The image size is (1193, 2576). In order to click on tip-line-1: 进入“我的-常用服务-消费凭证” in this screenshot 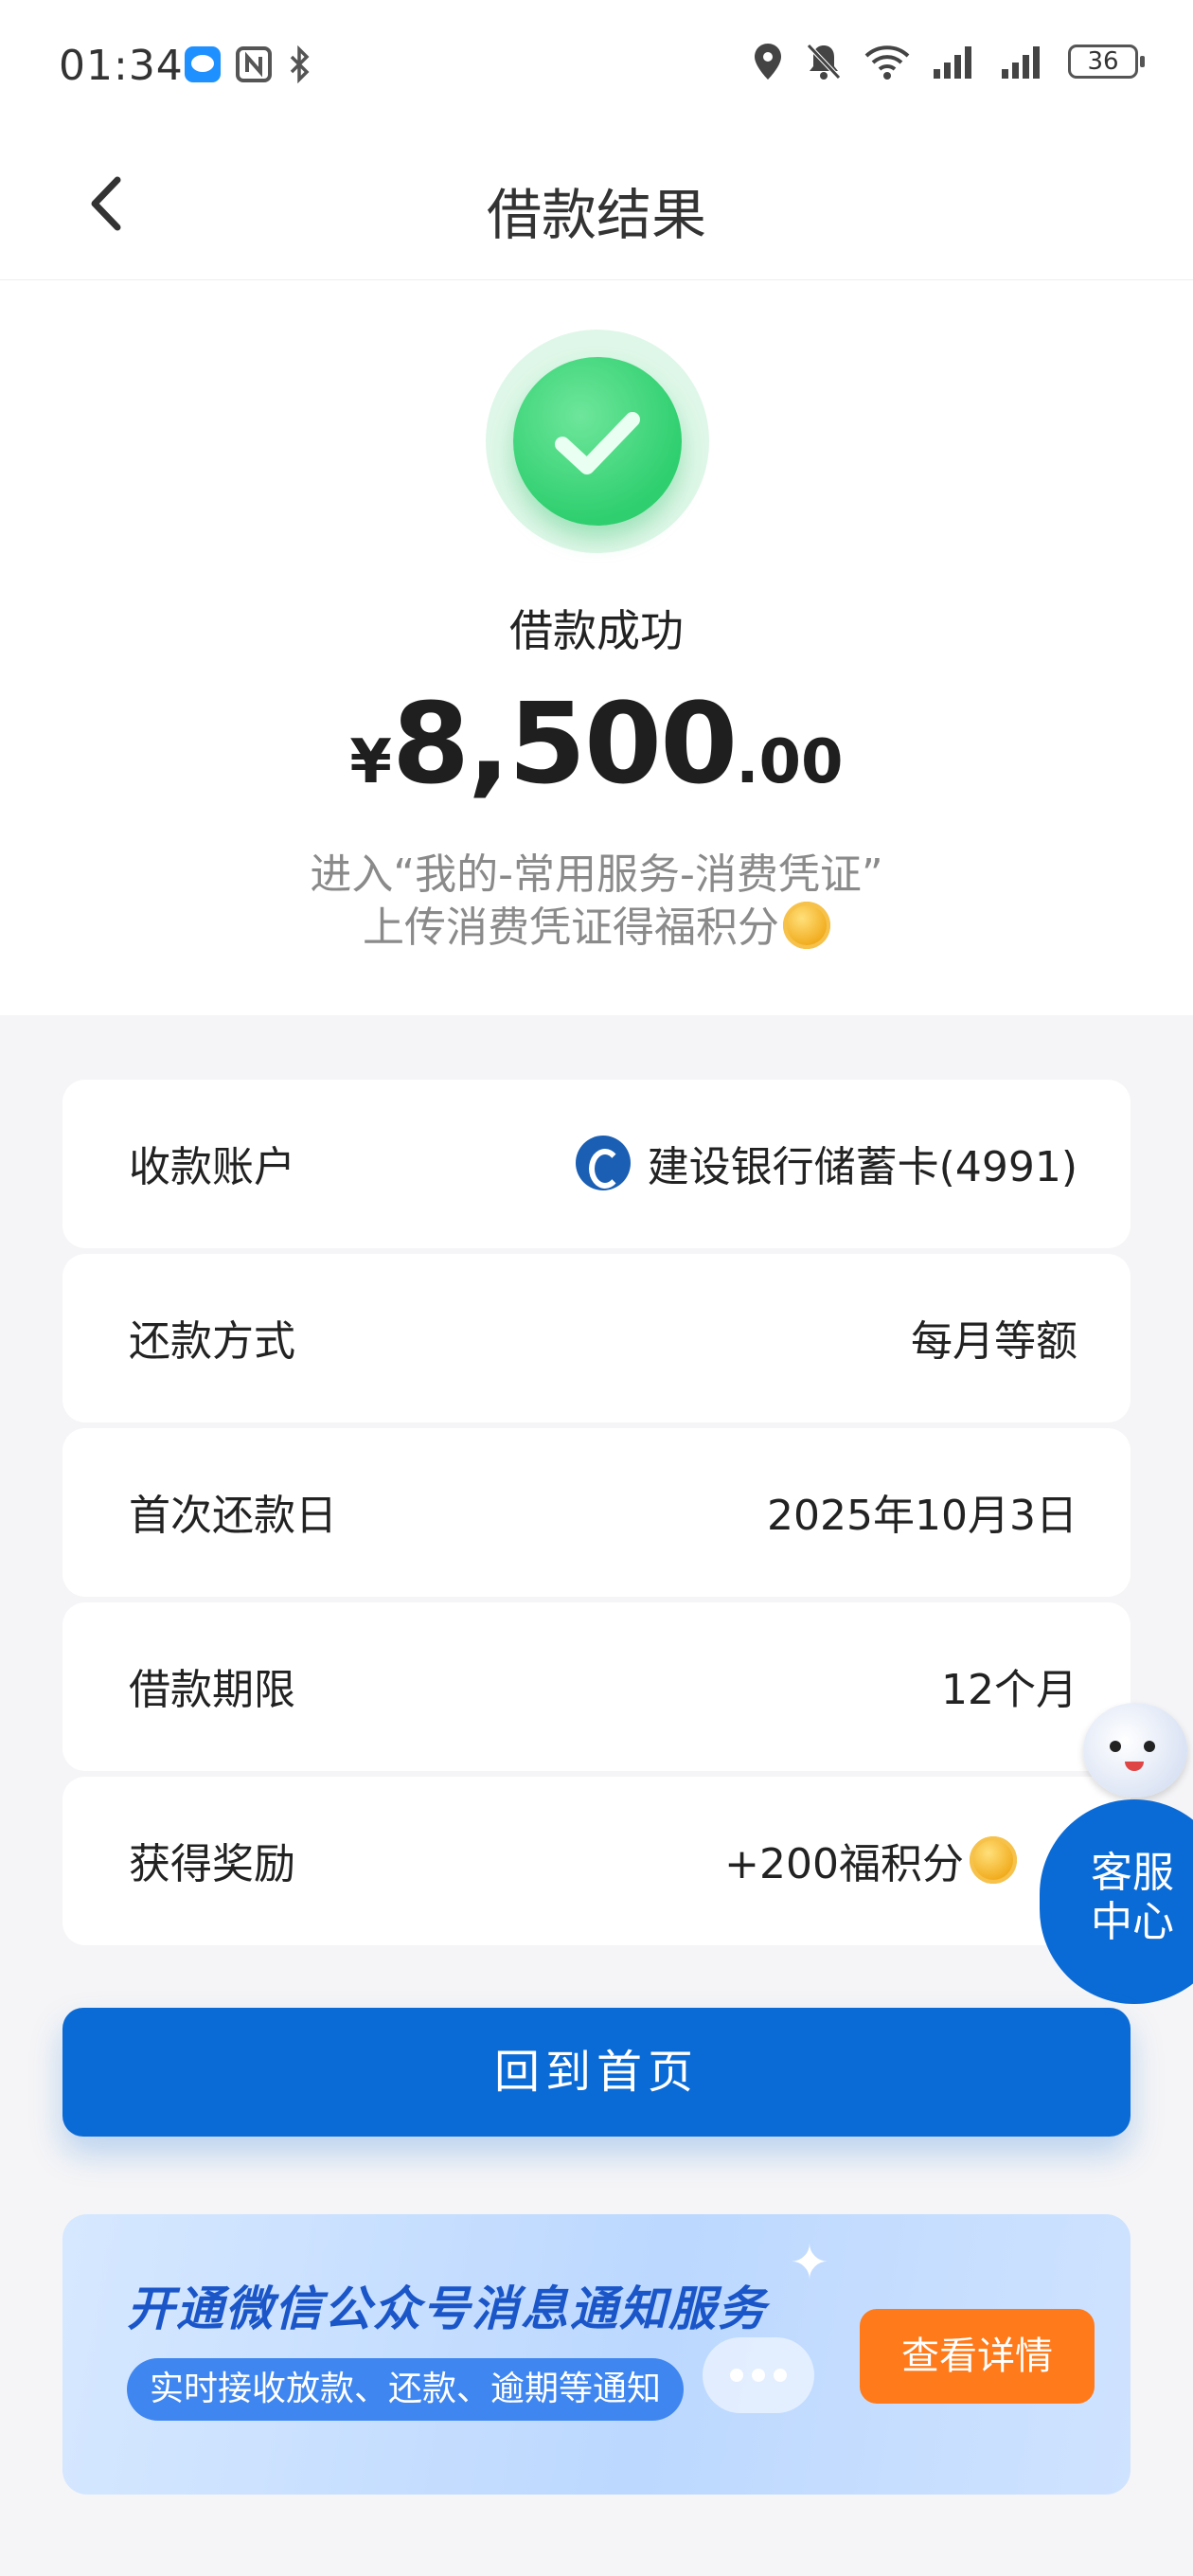, I will do `click(596, 874)`.